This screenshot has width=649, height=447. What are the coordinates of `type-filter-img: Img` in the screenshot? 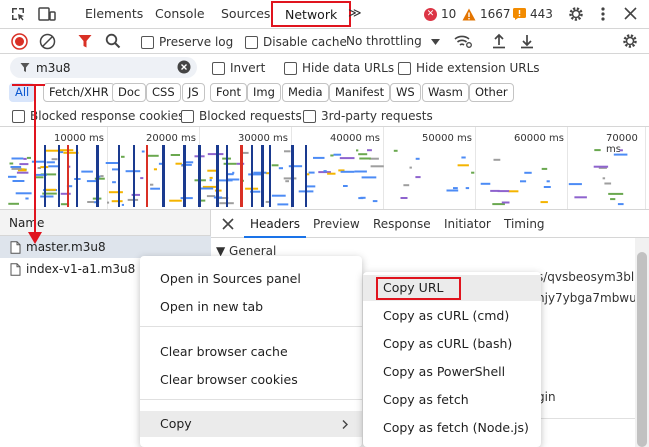 It's located at (264, 92).